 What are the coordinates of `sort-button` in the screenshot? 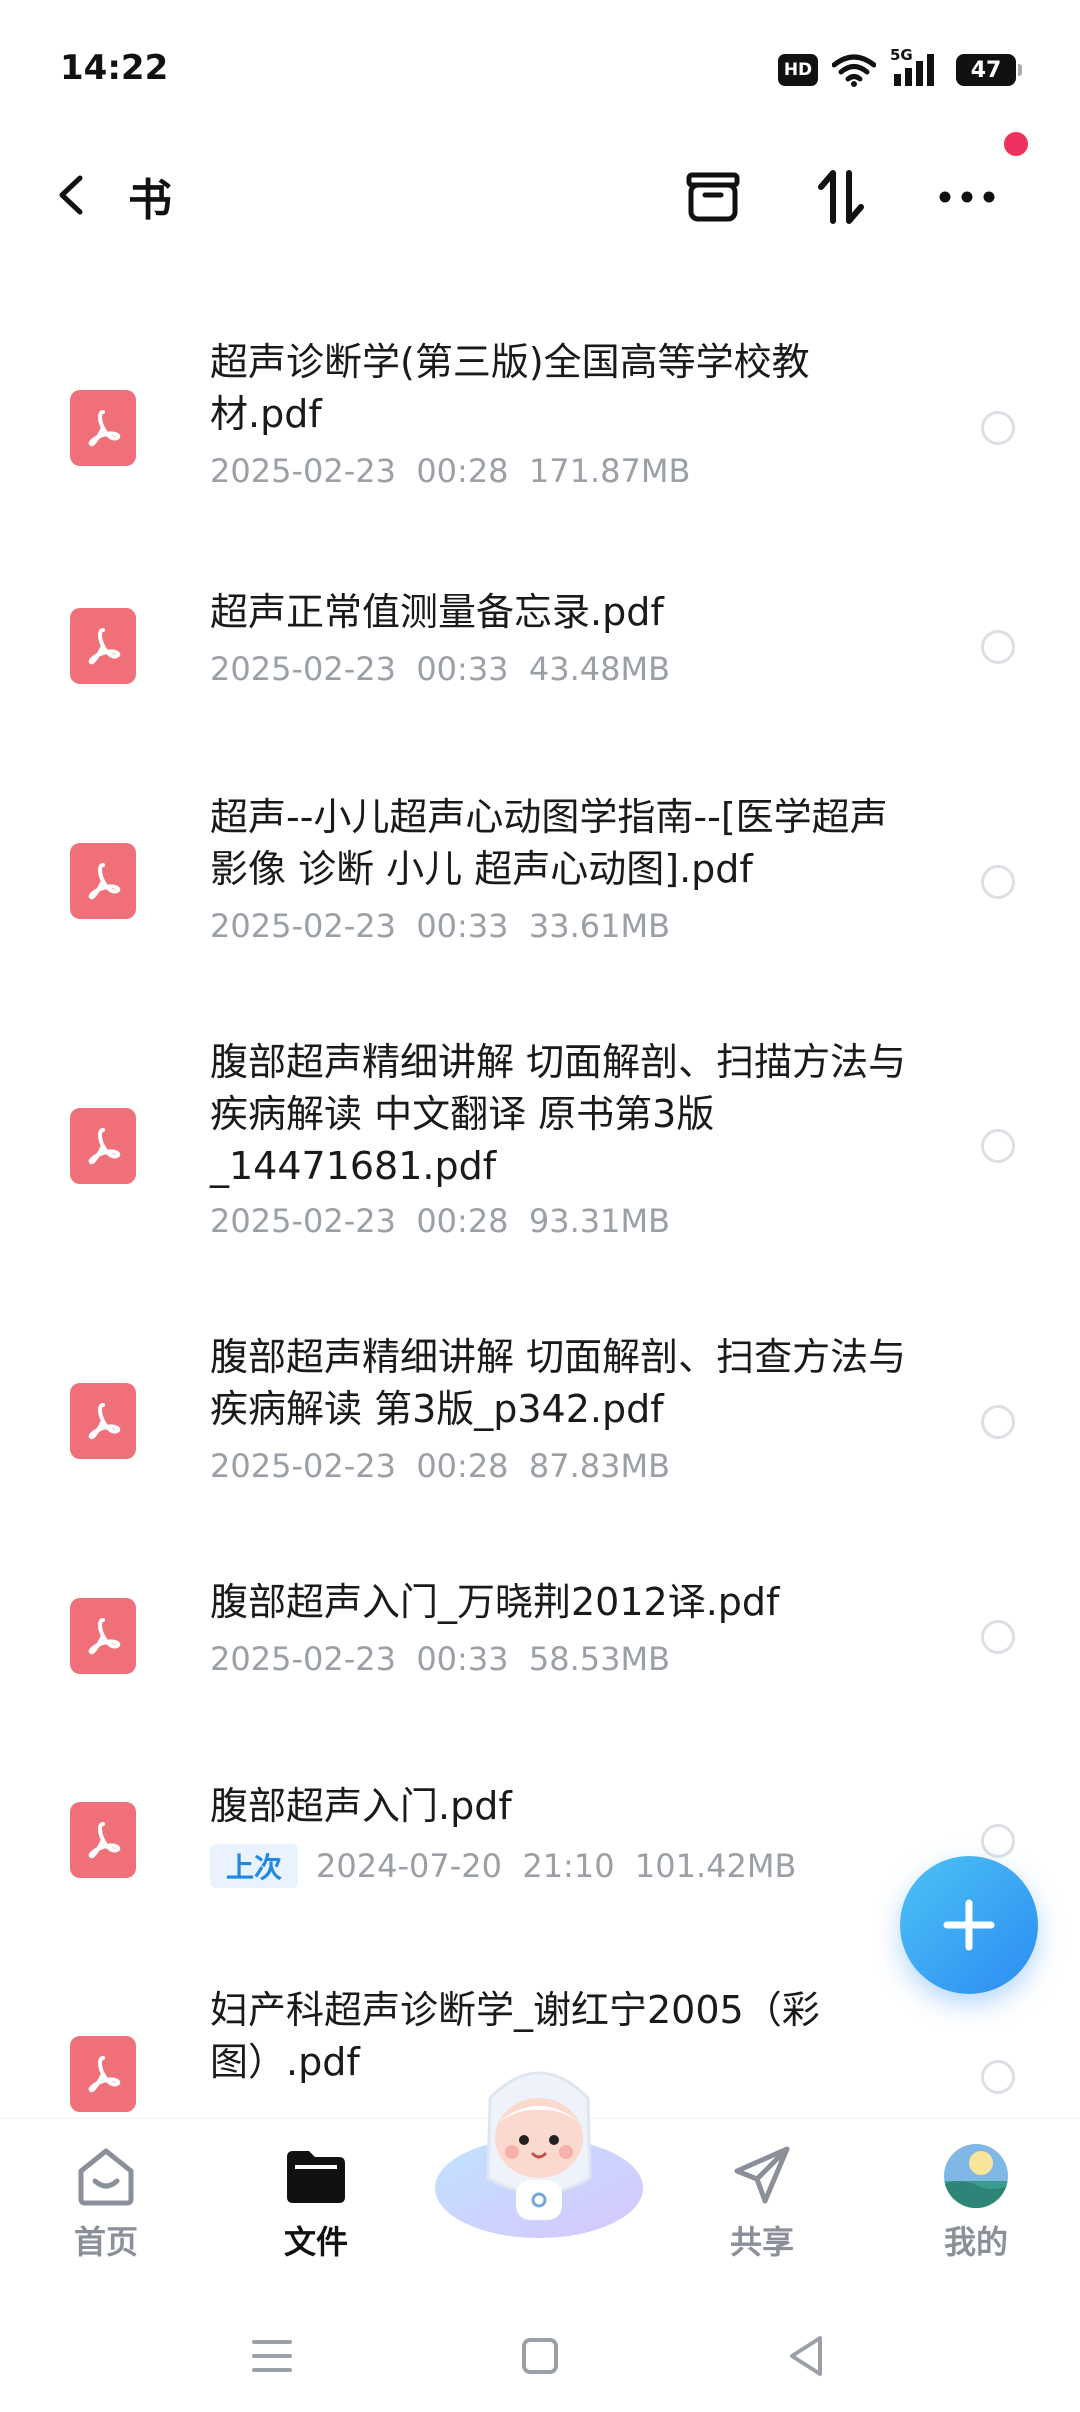 It's located at (841, 197).